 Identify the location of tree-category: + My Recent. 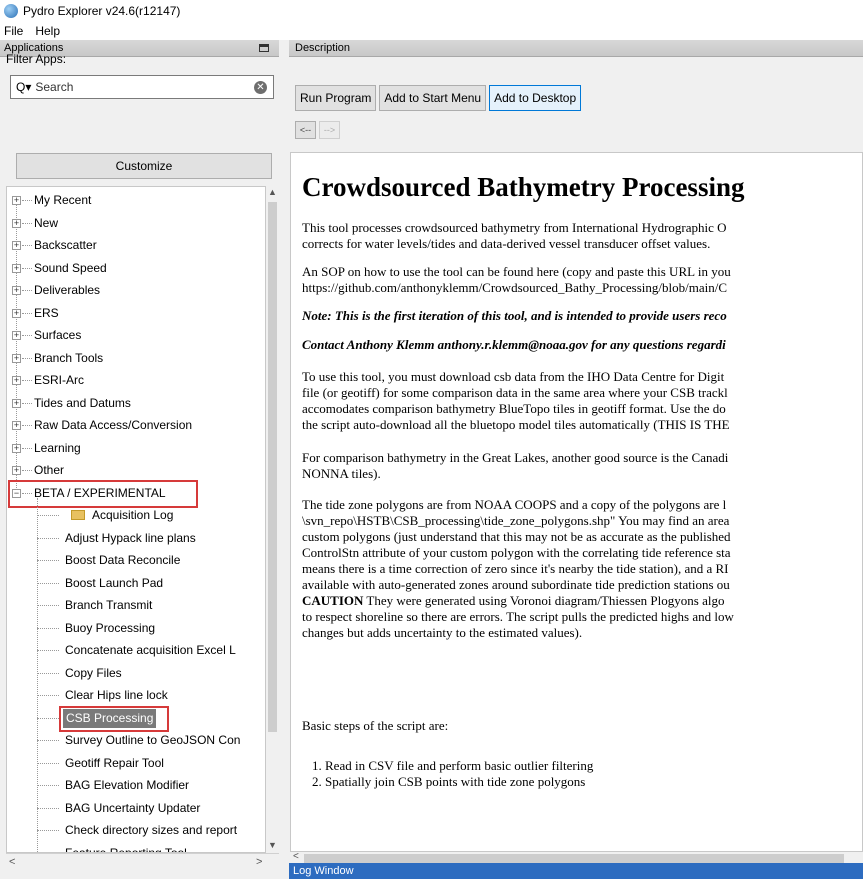
(132, 200).